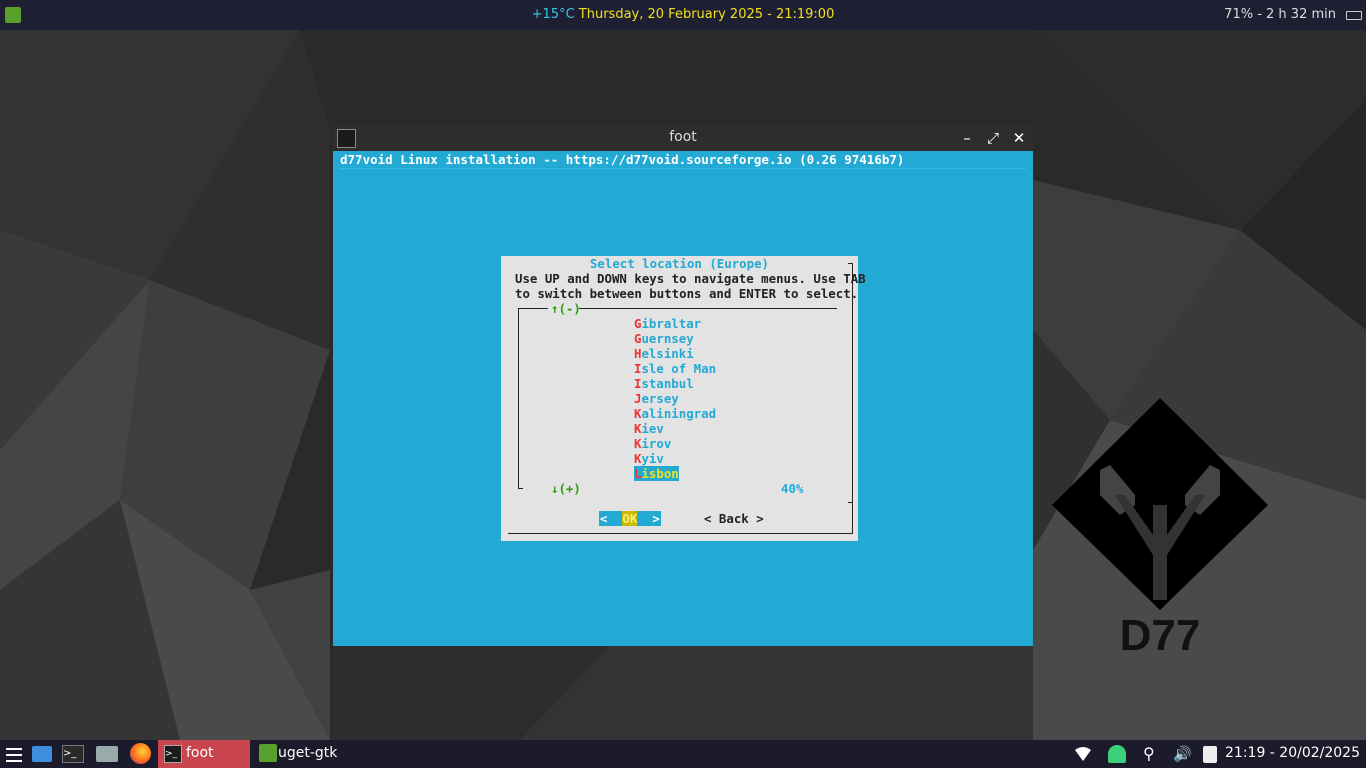 This screenshot has width=1366, height=768. What do you see at coordinates (1117, 754) in the screenshot?
I see `ghost-icon` at bounding box center [1117, 754].